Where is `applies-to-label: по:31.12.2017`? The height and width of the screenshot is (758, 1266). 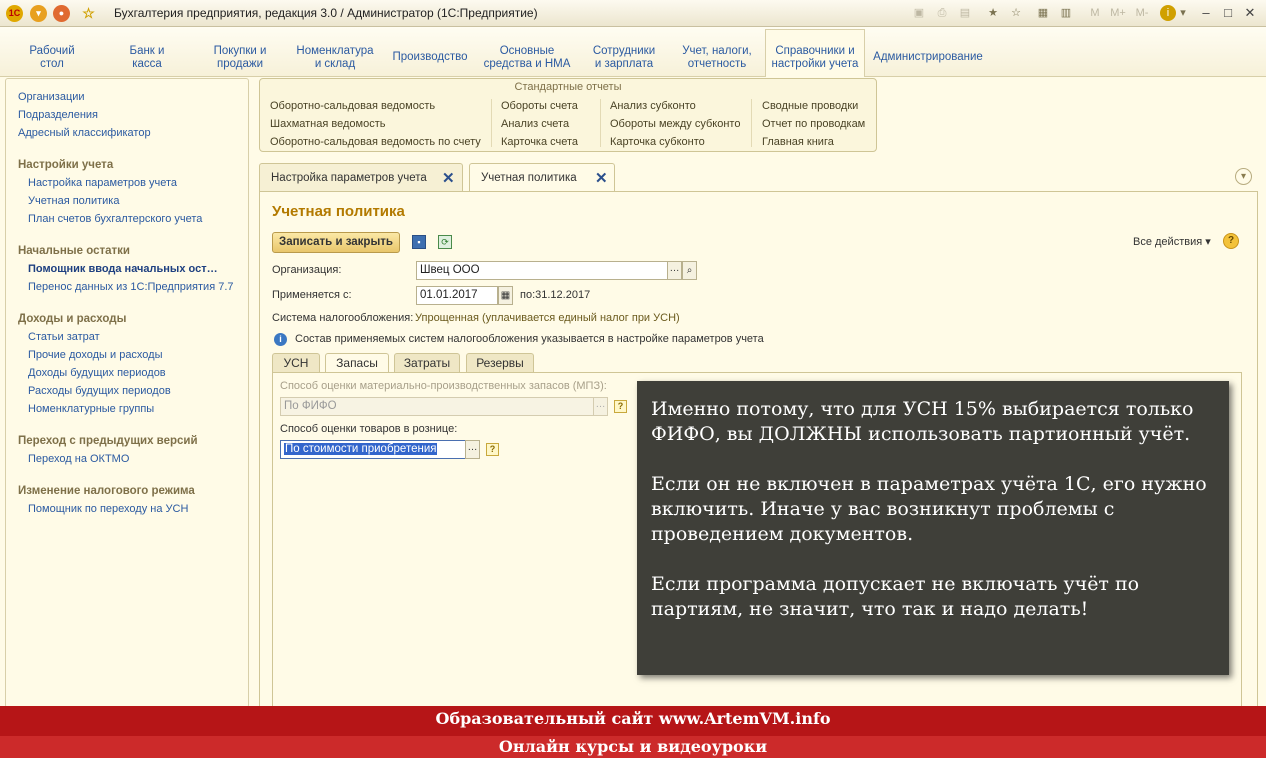 applies-to-label: по:31.12.2017 is located at coordinates (555, 295).